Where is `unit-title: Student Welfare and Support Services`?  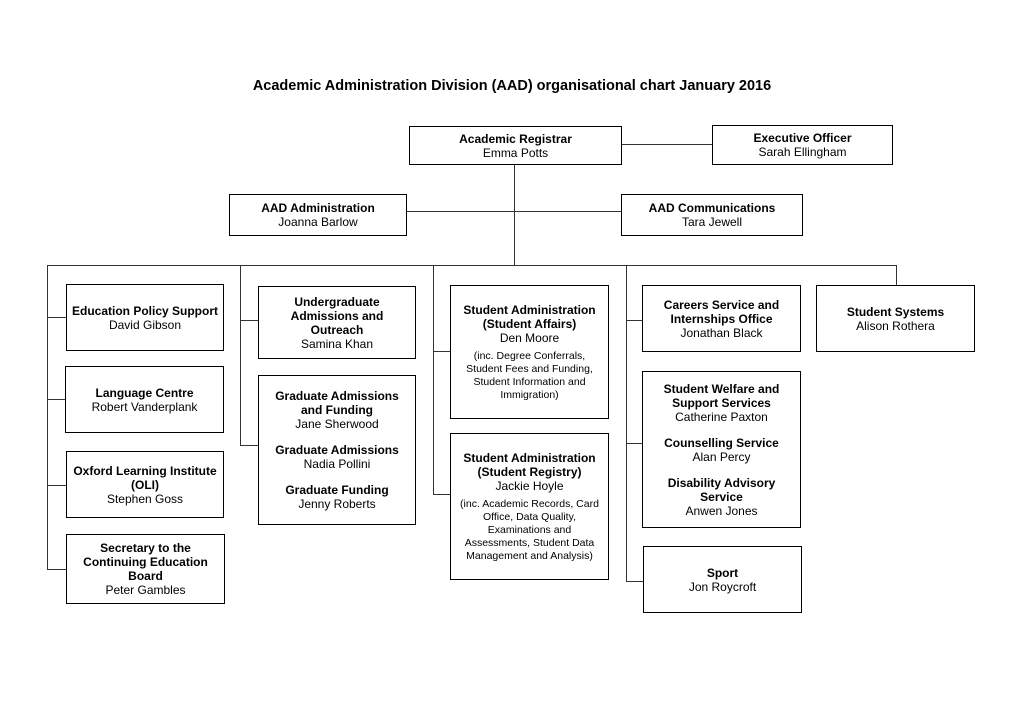
unit-title: Student Welfare and Support Services is located at coordinates (721, 395).